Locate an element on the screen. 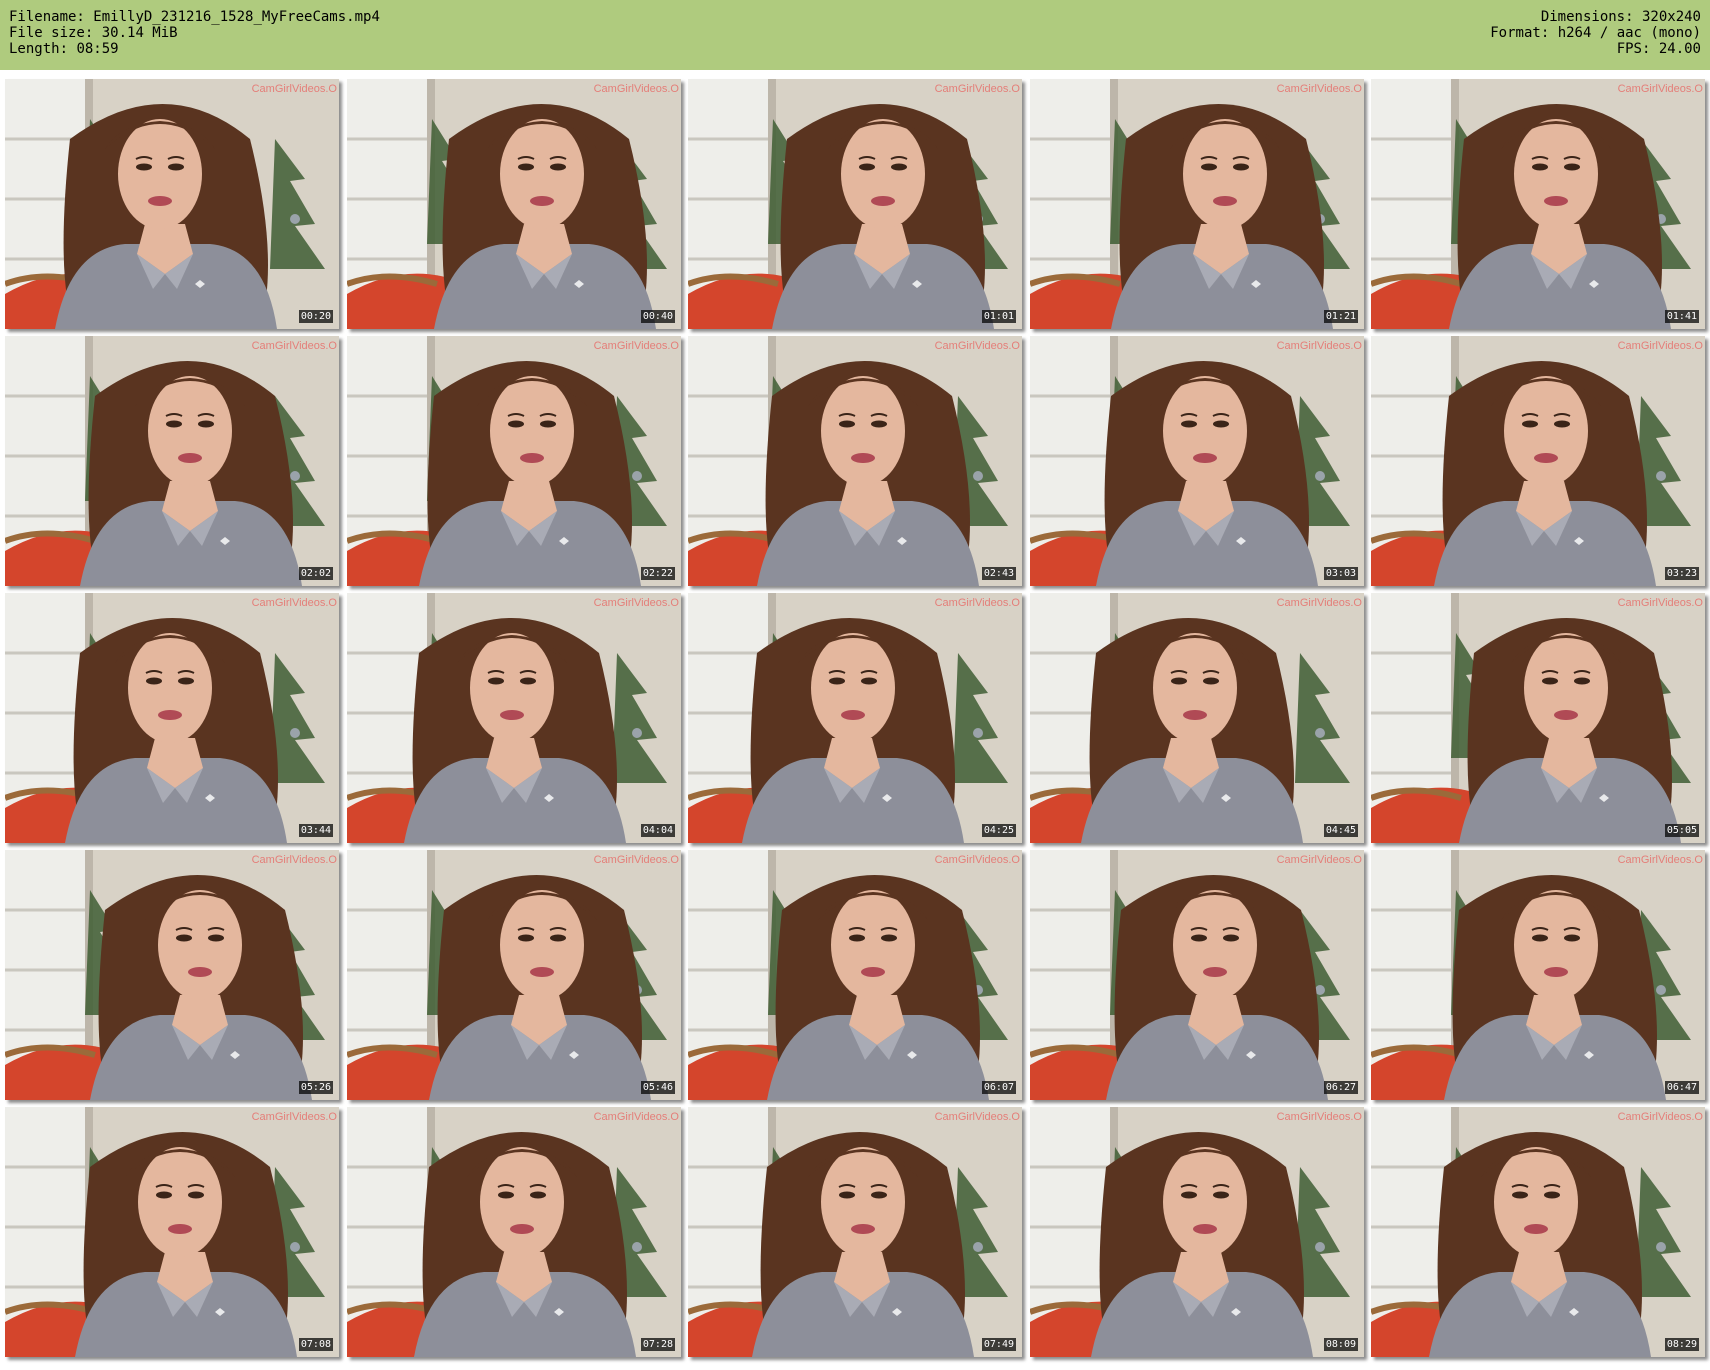  video-thumbnail: CamGirlVideos.O 05:26 is located at coordinates (172, 975).